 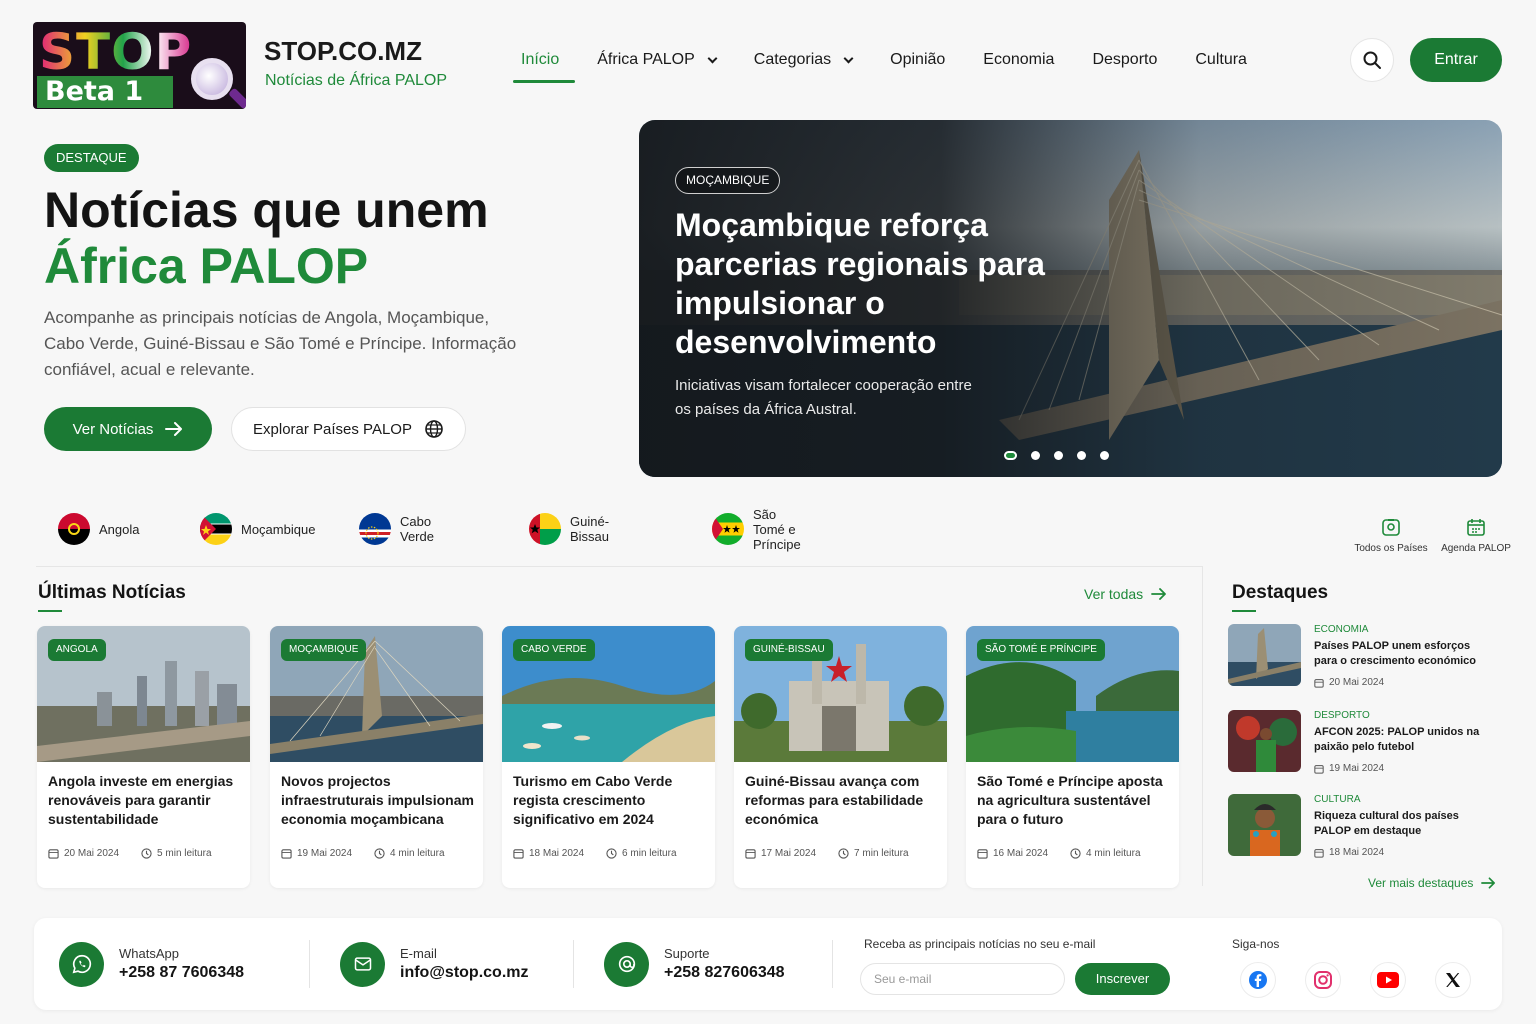 I want to click on follow-us-label: Siga-nos, so click(x=1256, y=944).